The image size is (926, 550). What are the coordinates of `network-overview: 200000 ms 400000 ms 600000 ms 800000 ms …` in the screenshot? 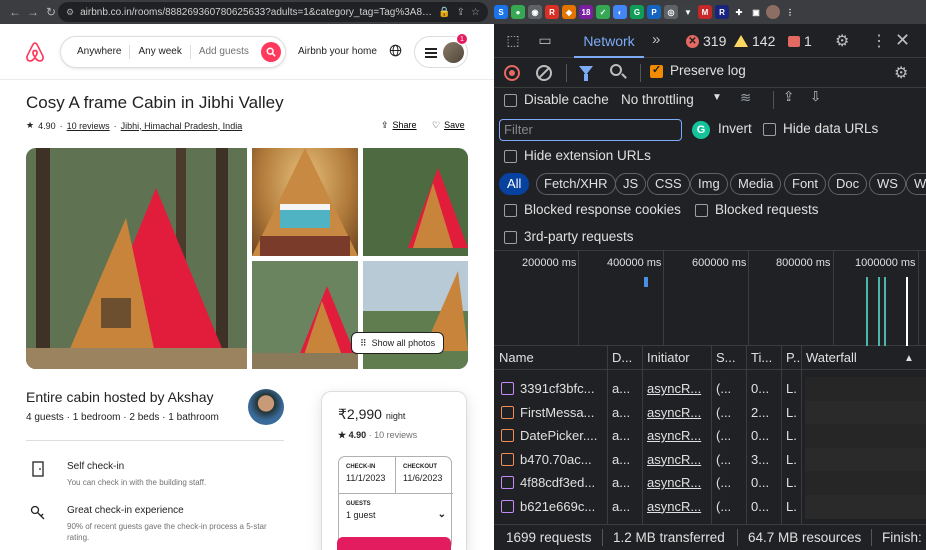 It's located at (710, 298).